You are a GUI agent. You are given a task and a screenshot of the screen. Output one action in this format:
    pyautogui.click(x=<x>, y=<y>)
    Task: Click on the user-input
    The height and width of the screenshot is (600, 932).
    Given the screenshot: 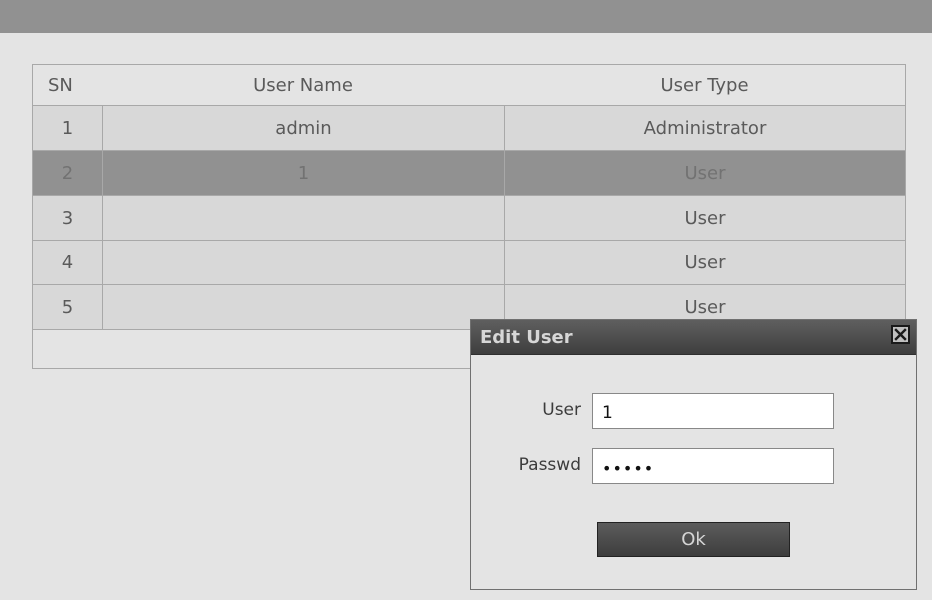 What is the action you would take?
    pyautogui.click(x=713, y=411)
    